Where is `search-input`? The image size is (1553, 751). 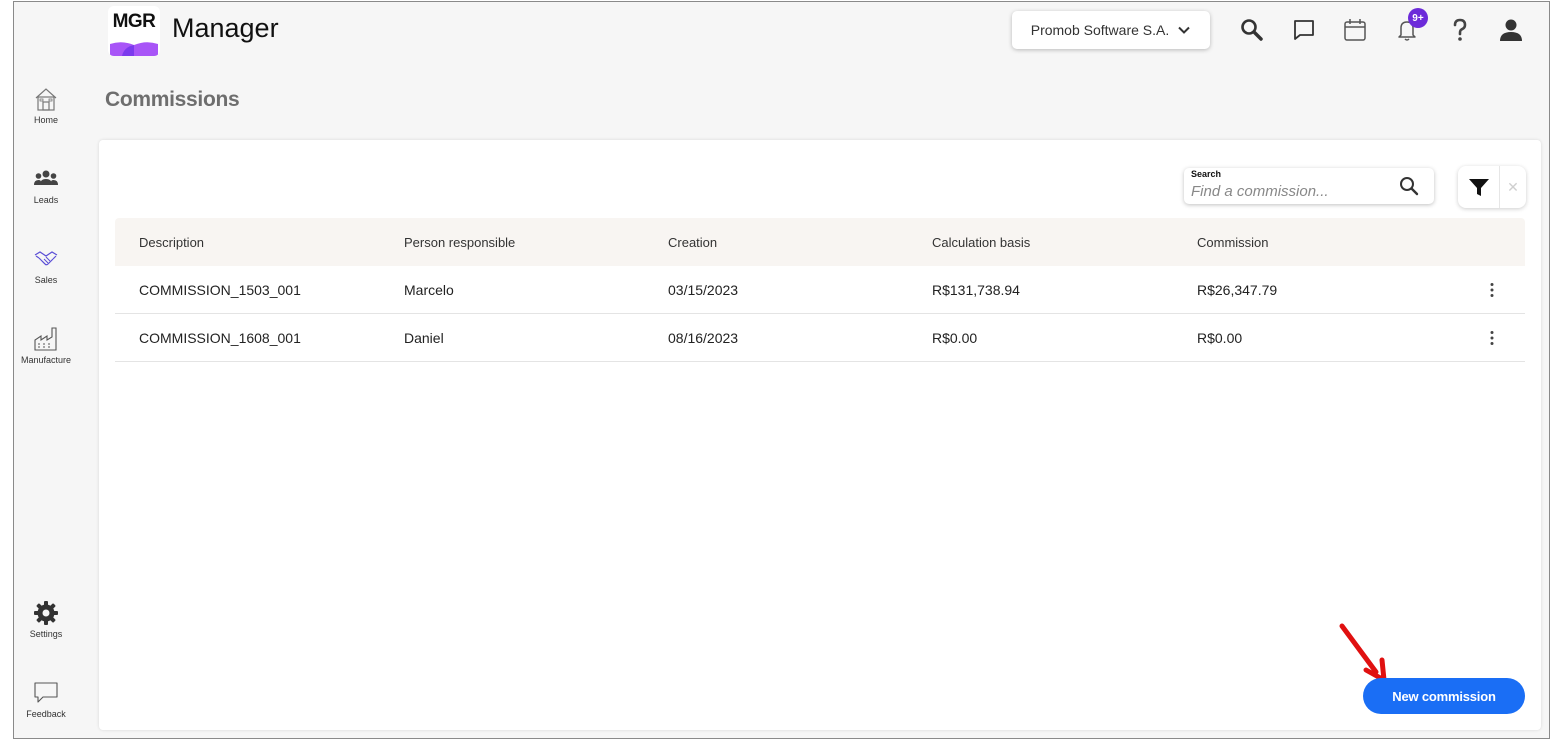
search-input is located at coordinates (1291, 191).